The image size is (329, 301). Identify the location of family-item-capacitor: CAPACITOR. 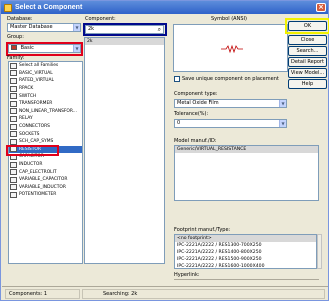
(45, 157).